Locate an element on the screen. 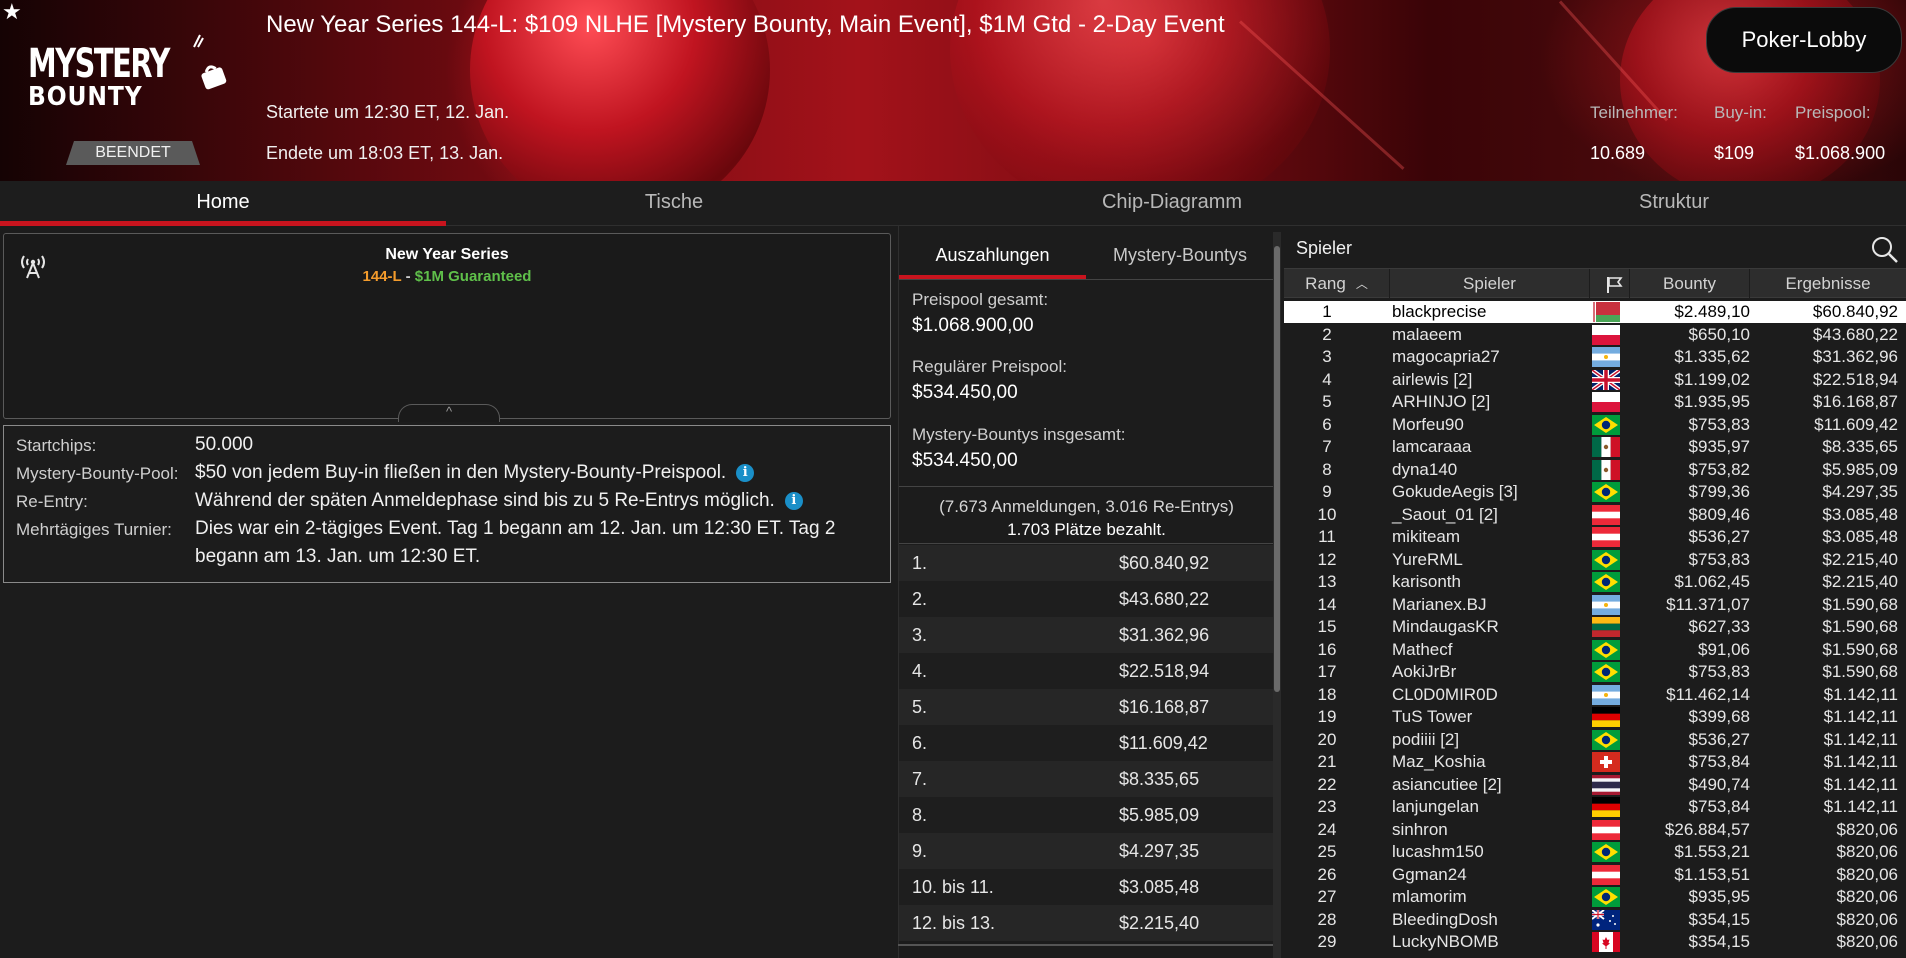 This screenshot has width=1906, height=958. column-bounty: Bounty is located at coordinates (1690, 284).